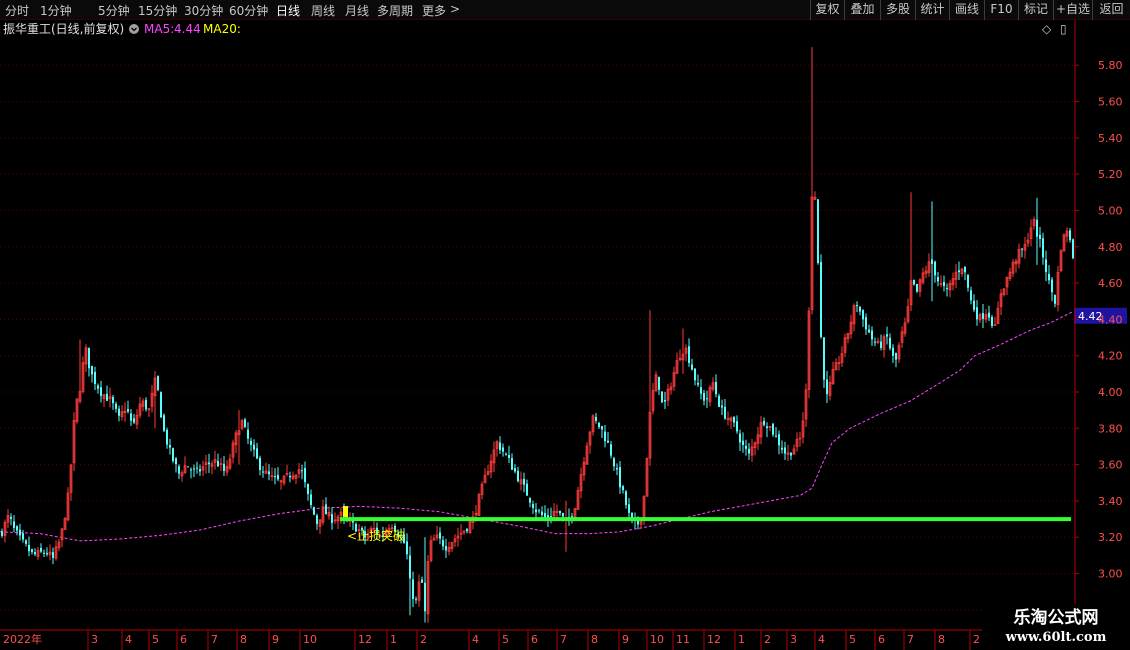 This screenshot has height=650, width=1130. What do you see at coordinates (1056, 637) in the screenshot?
I see `watermark-url: www.60lt.com` at bounding box center [1056, 637].